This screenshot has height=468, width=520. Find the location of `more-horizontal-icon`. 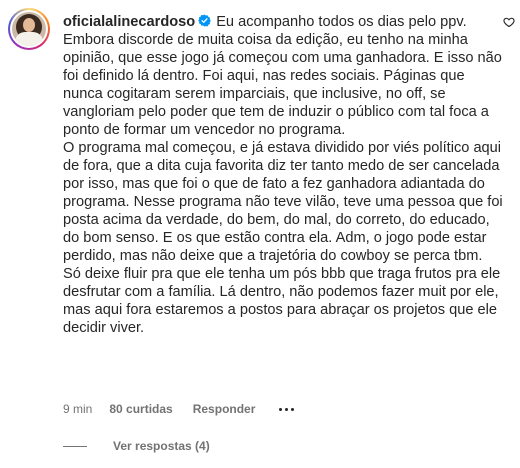

more-horizontal-icon is located at coordinates (286, 409).